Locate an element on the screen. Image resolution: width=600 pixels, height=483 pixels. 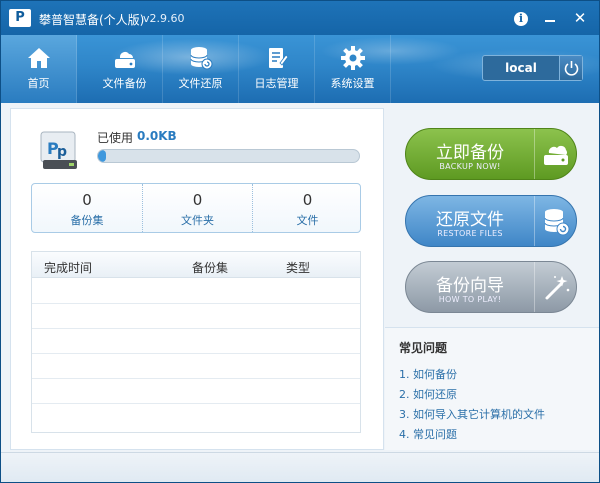
minimize-icon is located at coordinates (550, 21).